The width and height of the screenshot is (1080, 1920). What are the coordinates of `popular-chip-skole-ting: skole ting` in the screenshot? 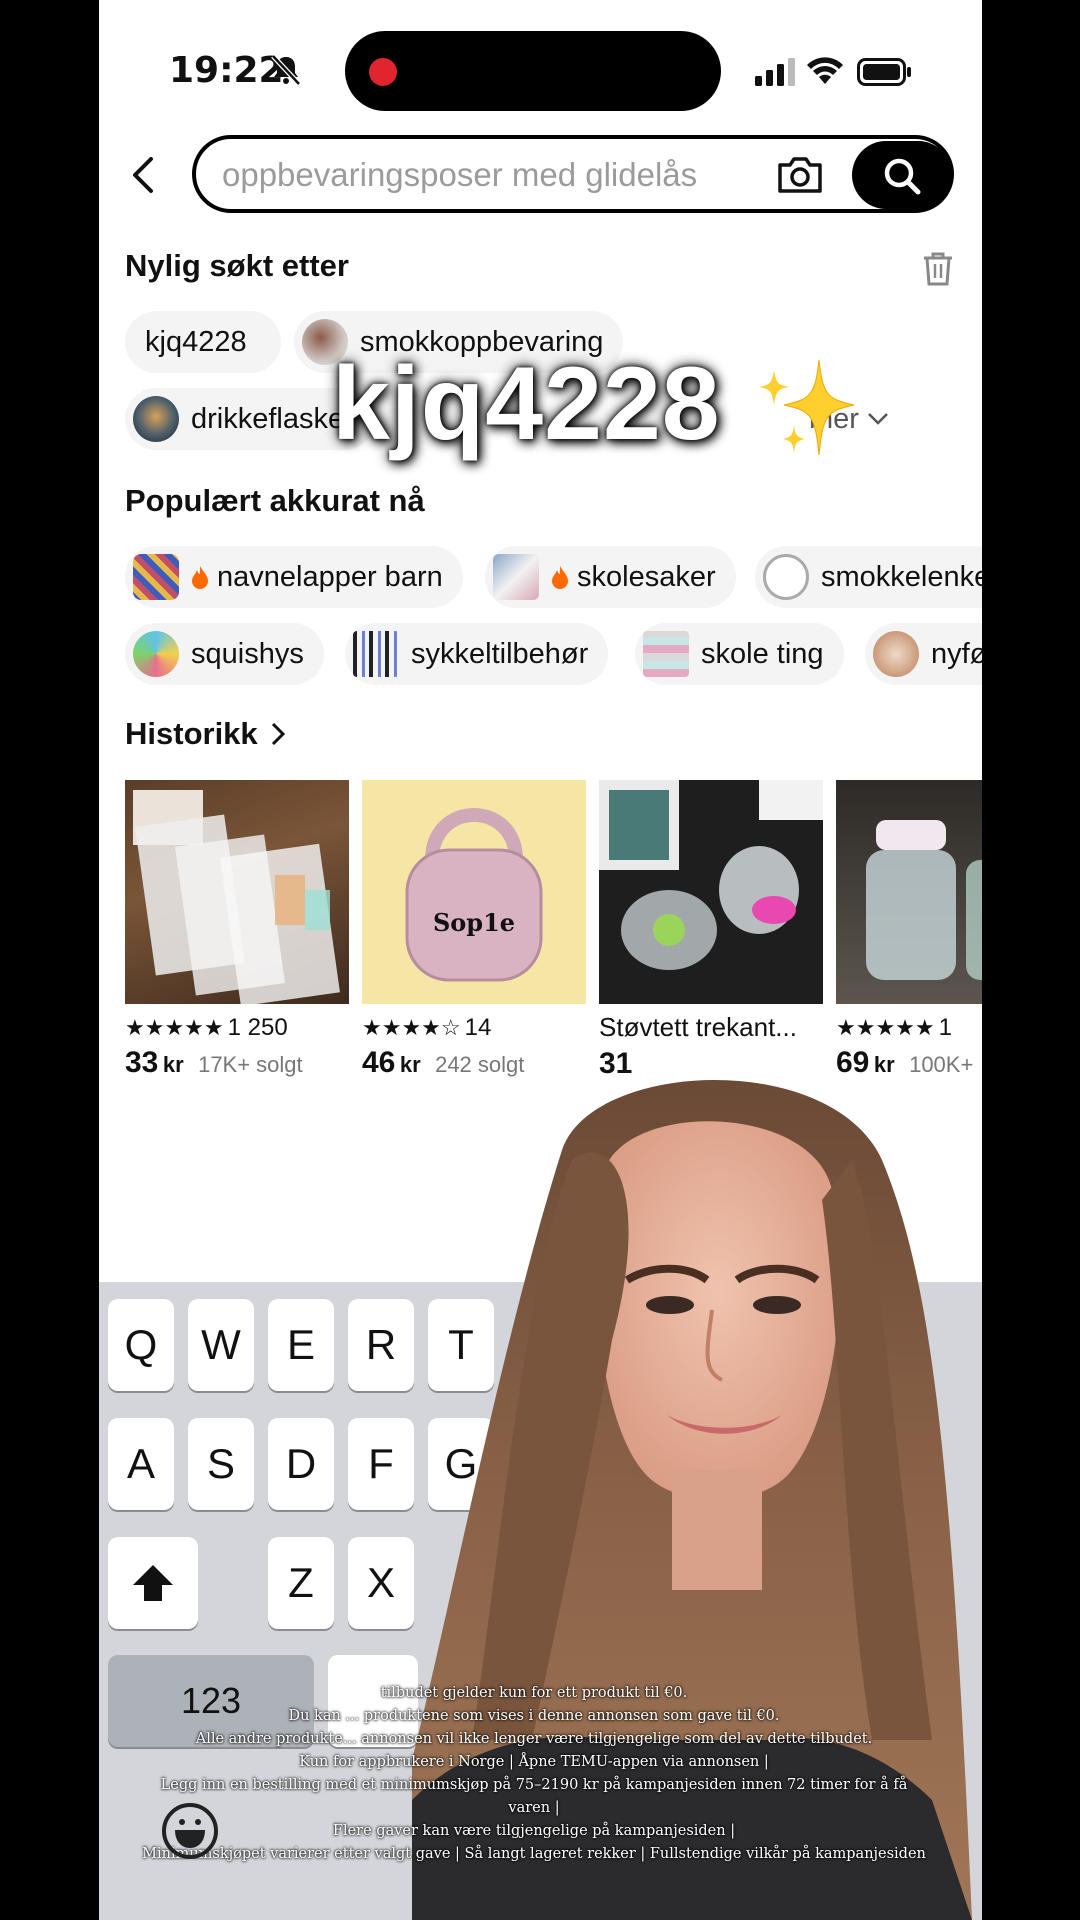 It's located at (739, 654).